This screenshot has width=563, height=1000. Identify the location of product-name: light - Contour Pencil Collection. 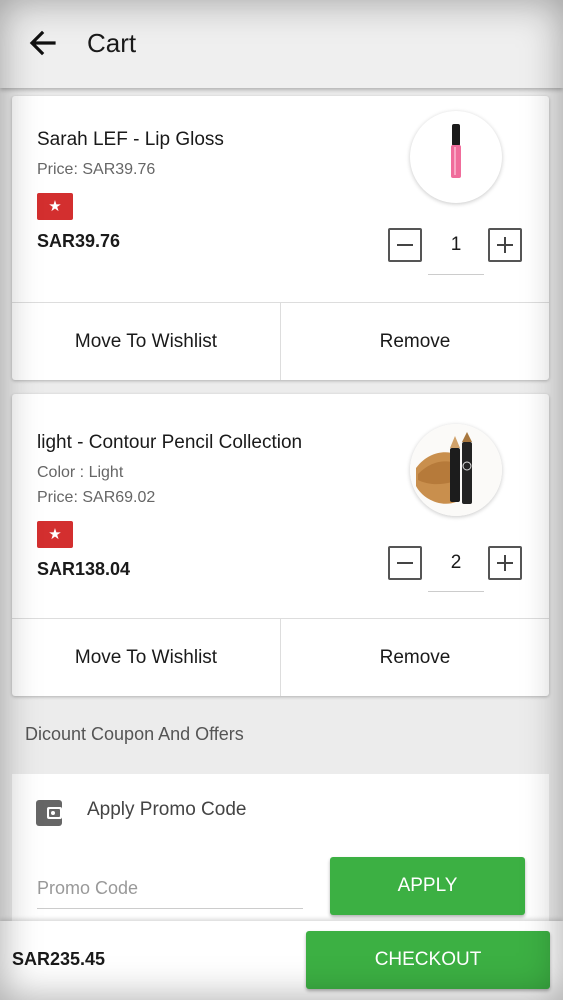
(169, 443).